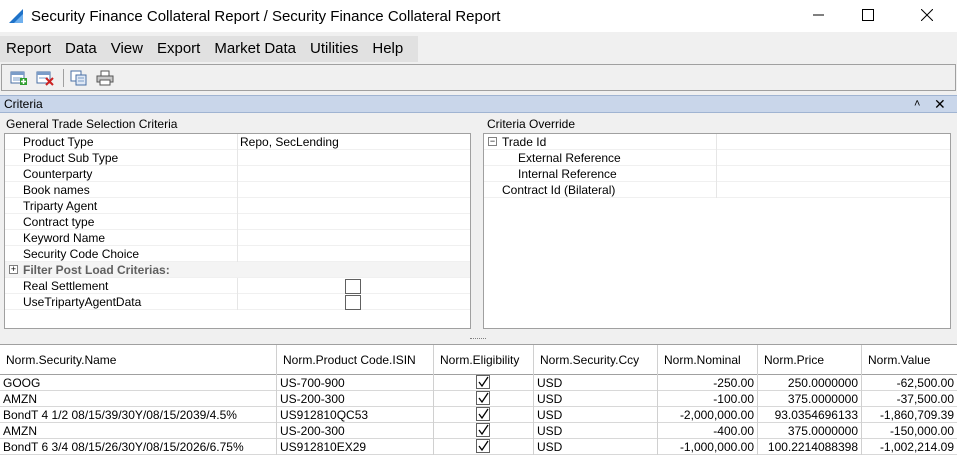 The height and width of the screenshot is (466, 957). What do you see at coordinates (237, 190) in the screenshot?
I see `criteria-row: Book names` at bounding box center [237, 190].